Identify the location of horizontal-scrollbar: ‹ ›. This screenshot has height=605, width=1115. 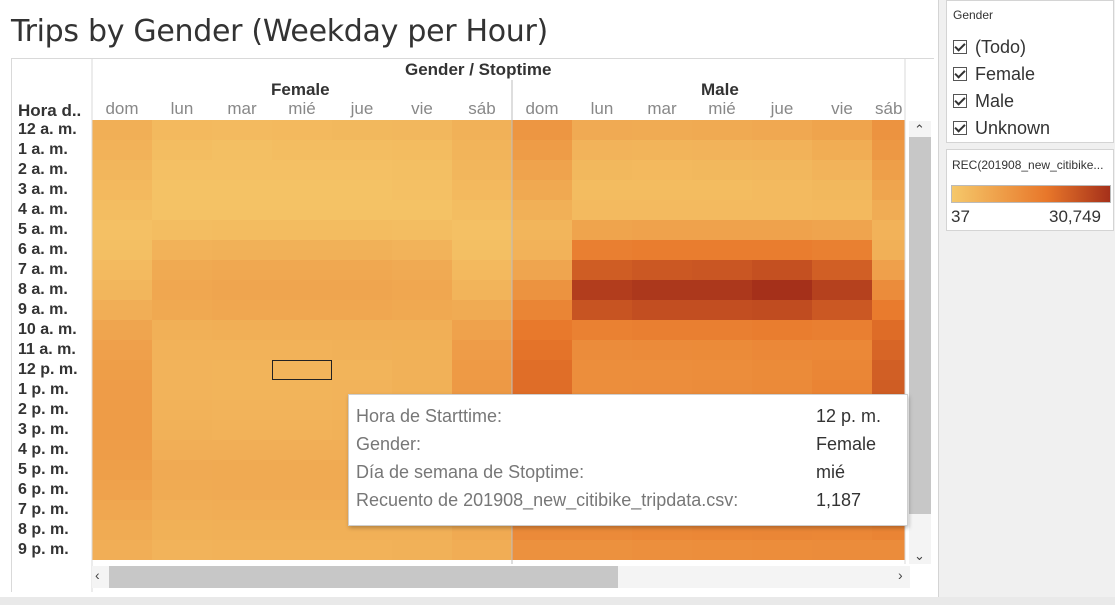
(501, 577).